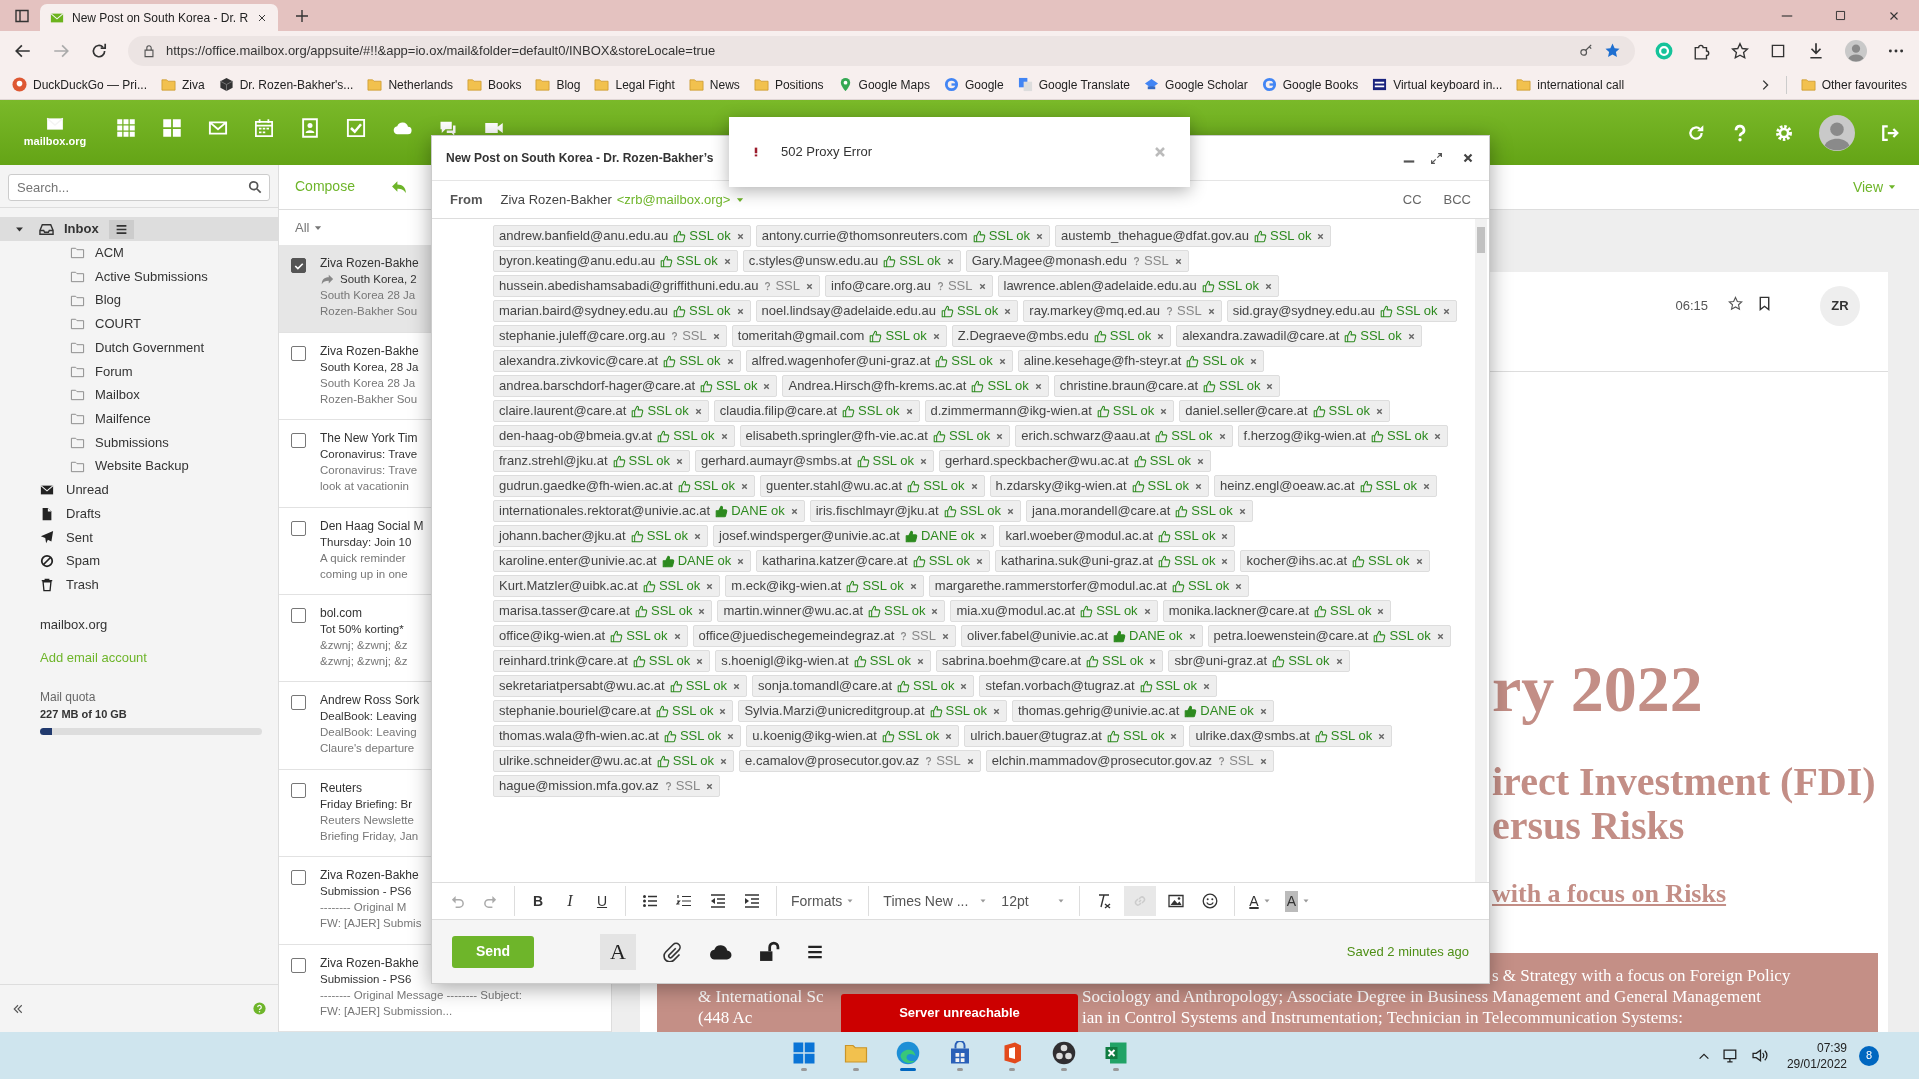 This screenshot has width=1919, height=1079. I want to click on message-subject: Thursday: Join 10, so click(366, 542).